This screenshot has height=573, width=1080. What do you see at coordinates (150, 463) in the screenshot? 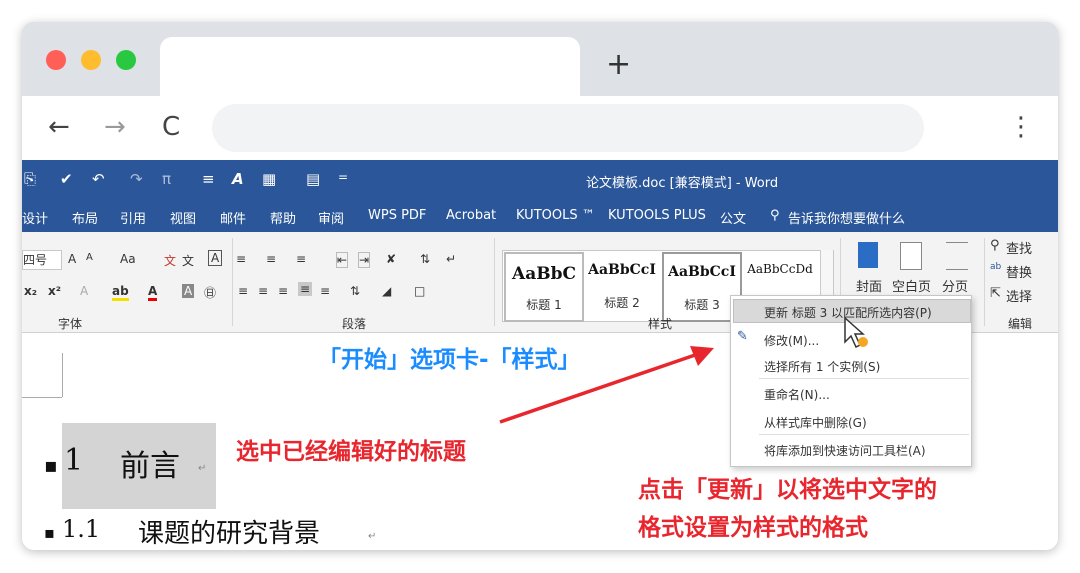
I see `heading1-text: 前言` at bounding box center [150, 463].